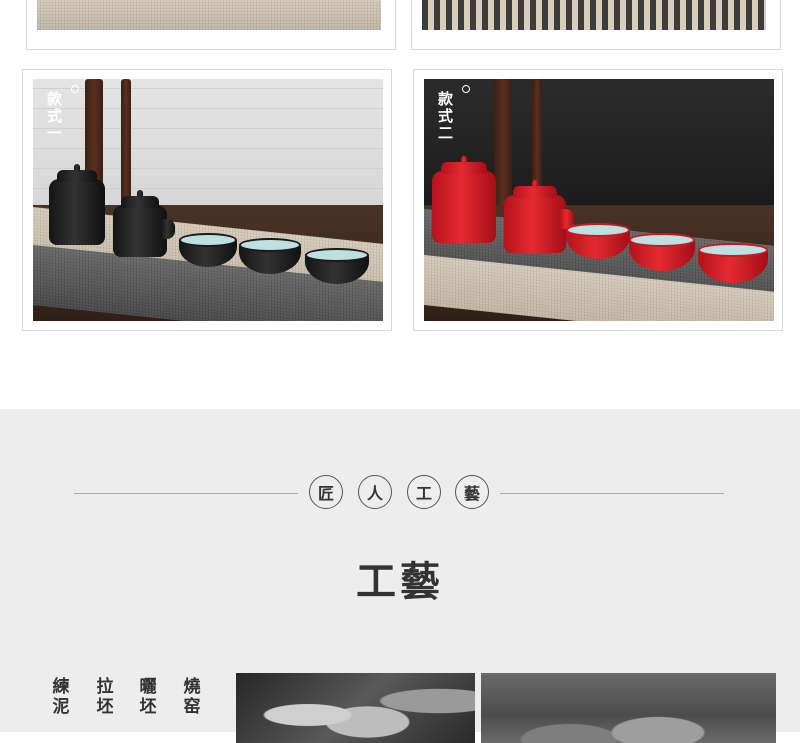 This screenshot has width=800, height=743. Describe the element at coordinates (61, 707) in the screenshot. I see `step-char: 泥` at that location.